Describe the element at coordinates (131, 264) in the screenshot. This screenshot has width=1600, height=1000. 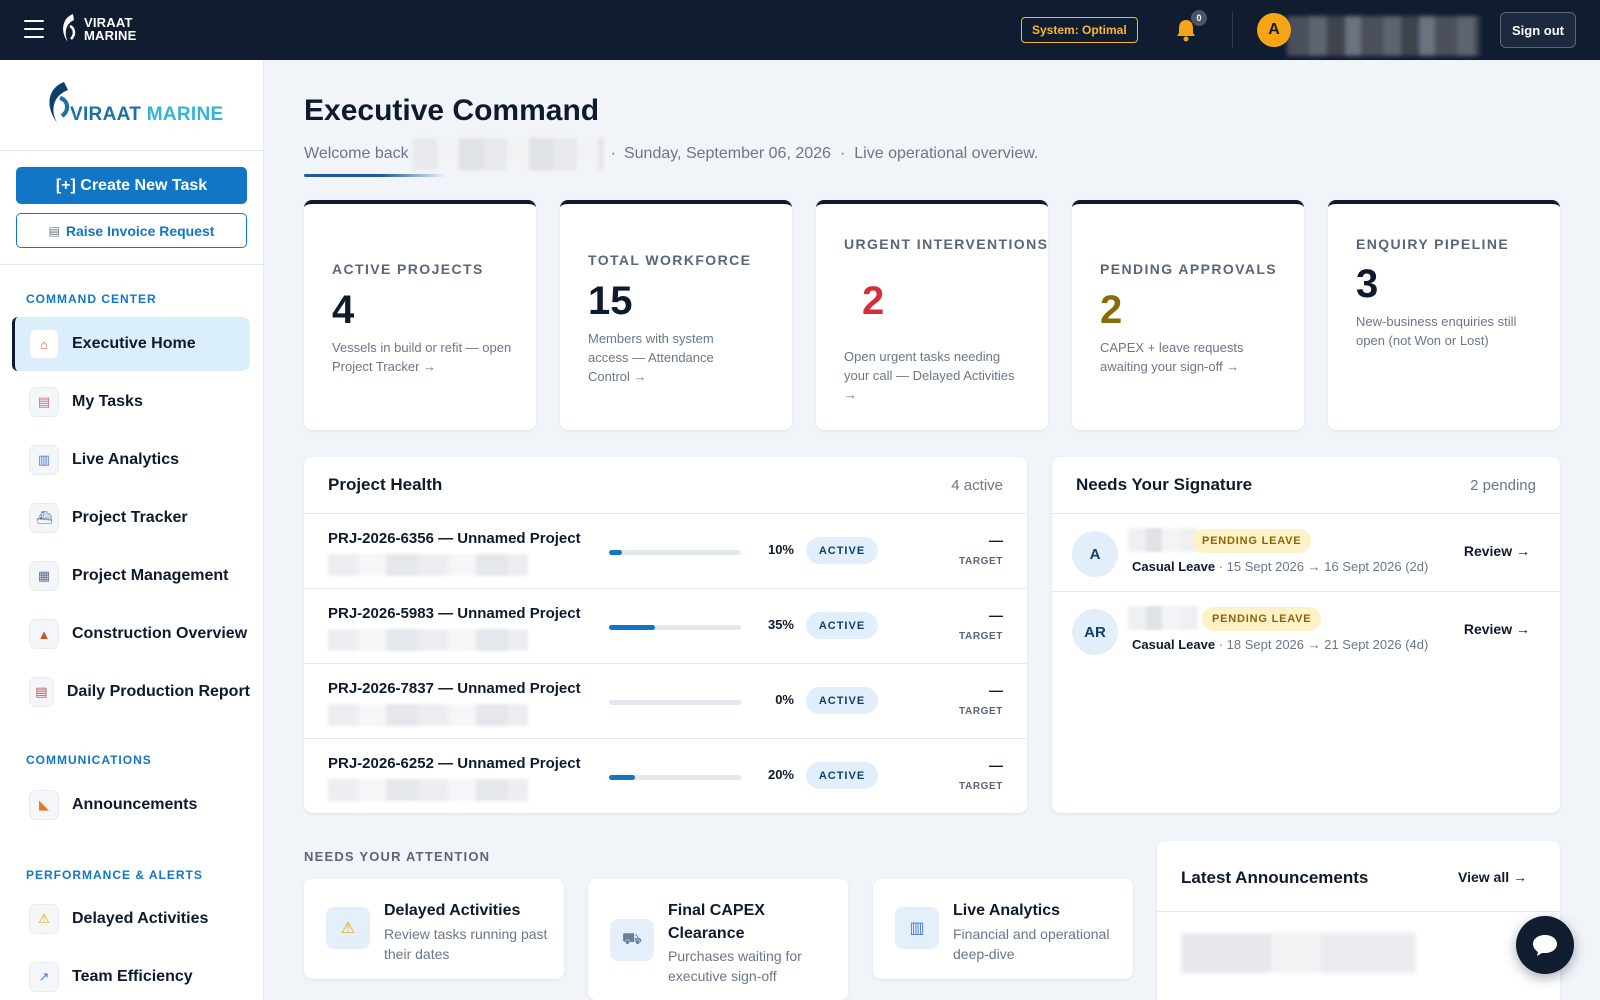
I see `sidebar-divider` at that location.